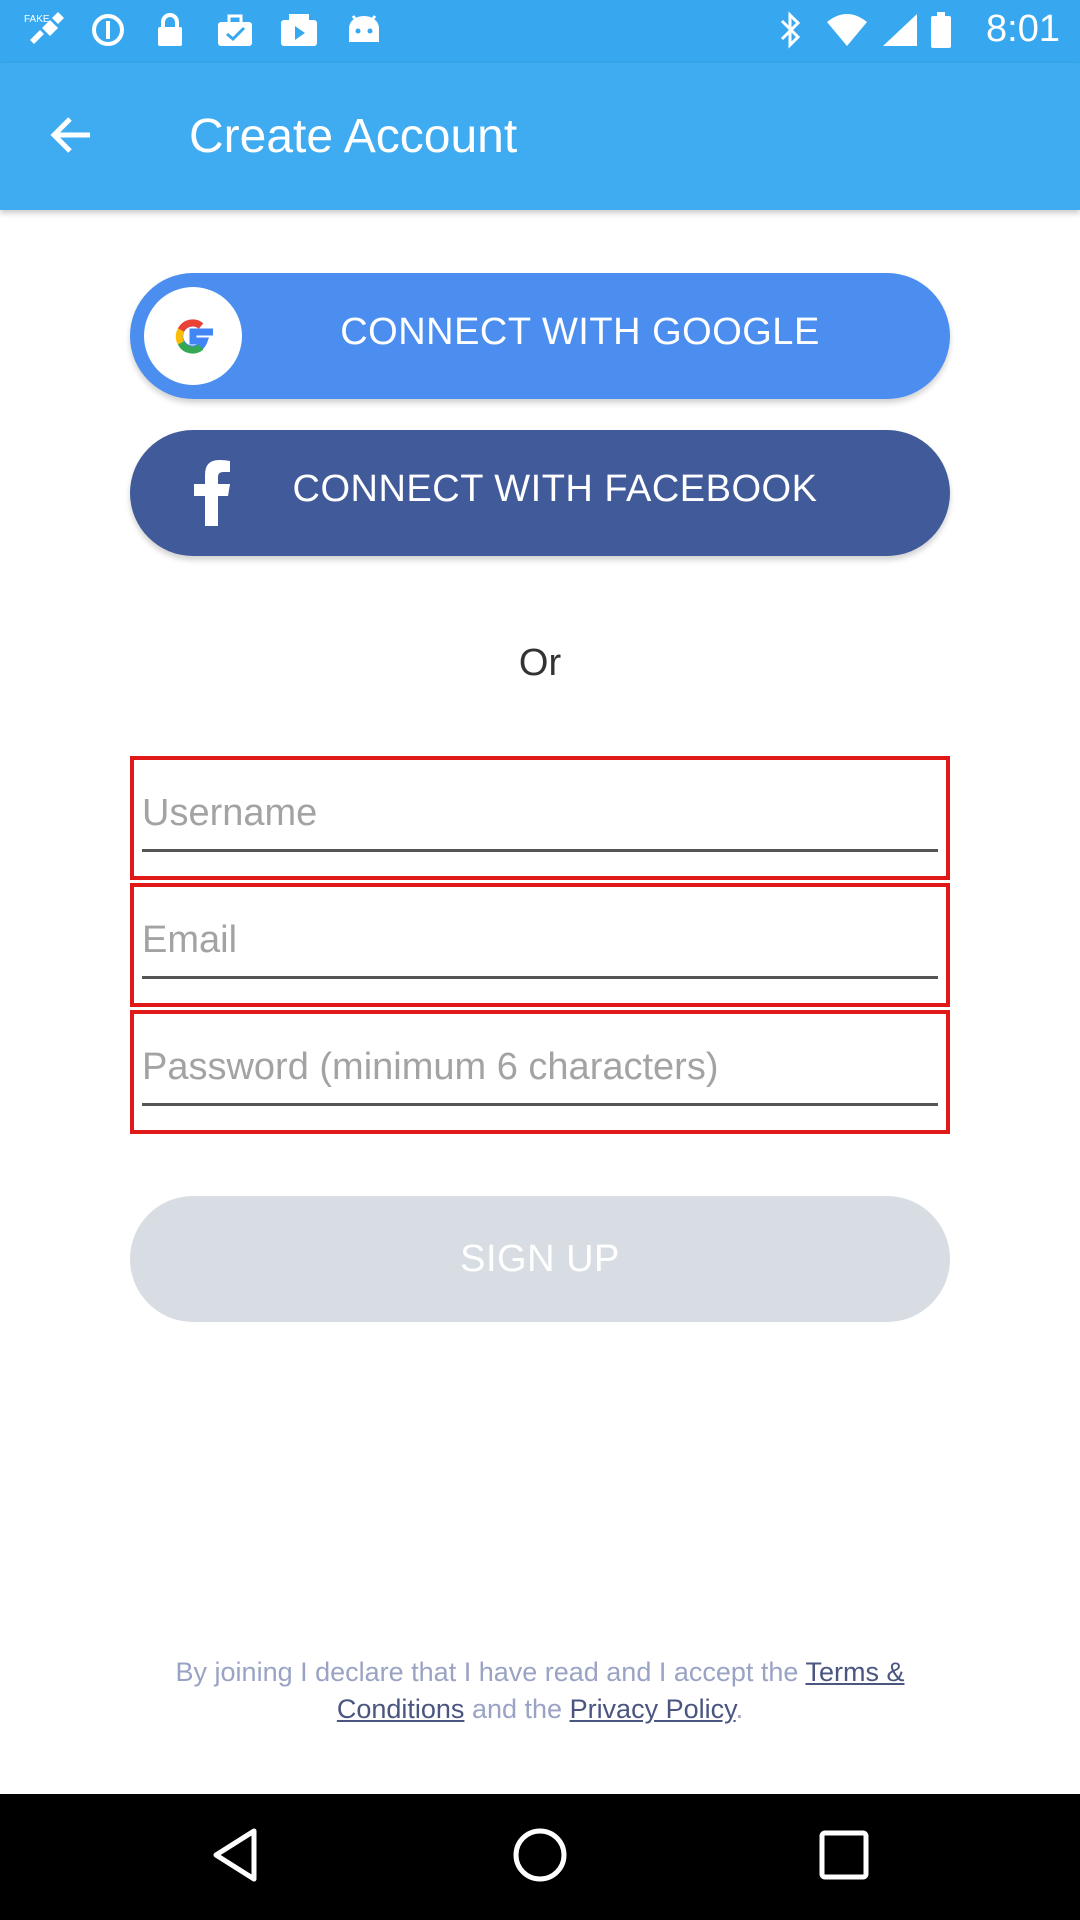 Image resolution: width=1080 pixels, height=1920 pixels. I want to click on sign-up-label: SIGN UP, so click(540, 1258).